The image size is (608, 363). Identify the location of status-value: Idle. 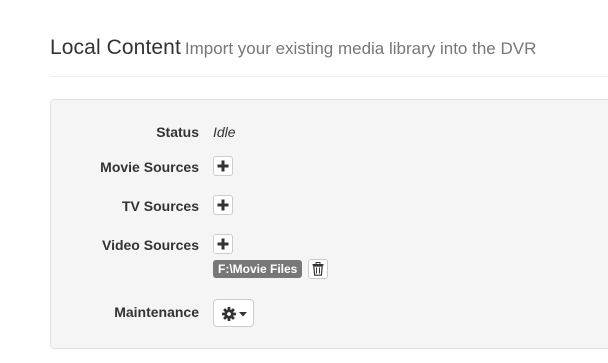
(224, 132).